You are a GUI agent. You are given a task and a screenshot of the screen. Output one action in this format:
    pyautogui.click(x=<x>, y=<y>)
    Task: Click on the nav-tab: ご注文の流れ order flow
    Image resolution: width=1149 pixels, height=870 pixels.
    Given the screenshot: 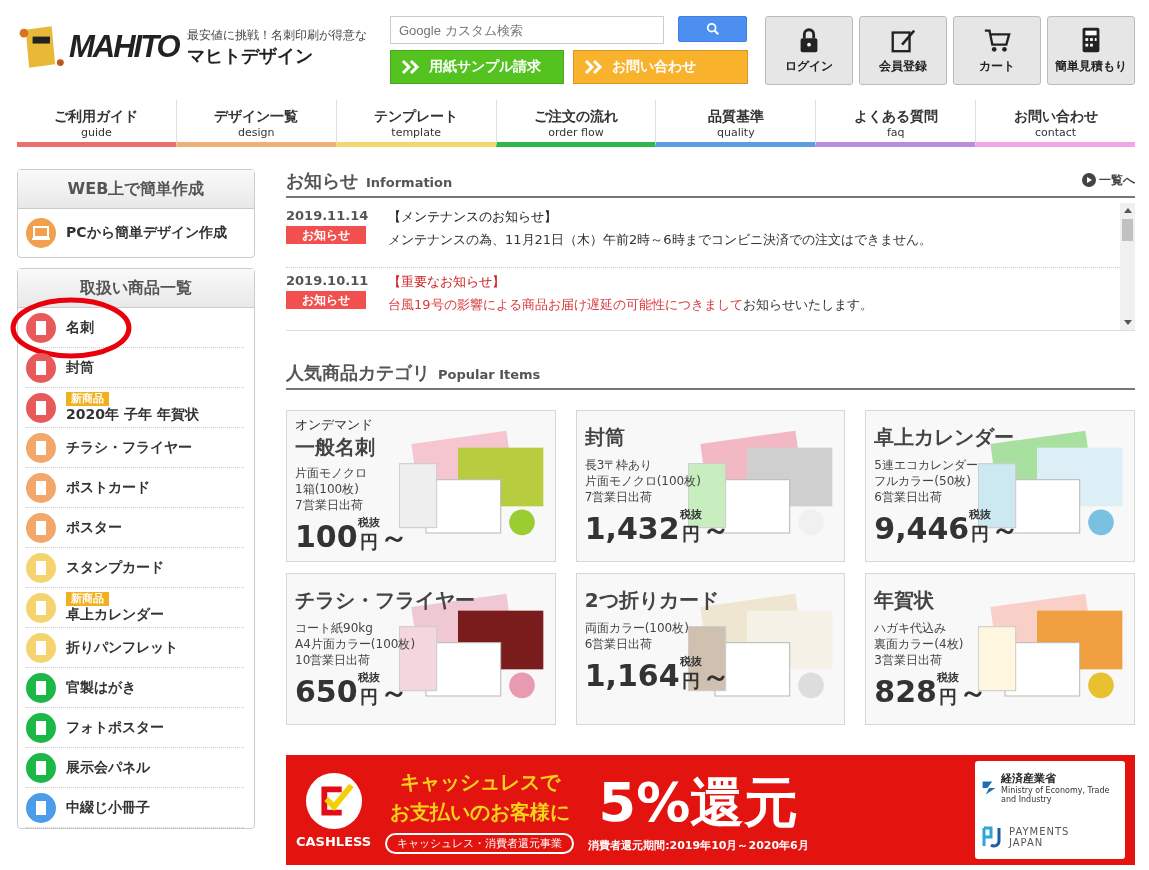 What is the action you would take?
    pyautogui.click(x=575, y=123)
    